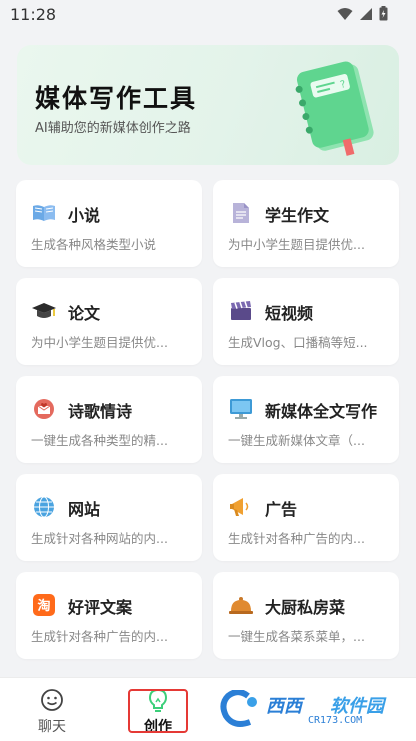 The height and width of the screenshot is (741, 416). I want to click on svg-text: 淘, so click(43, 606).